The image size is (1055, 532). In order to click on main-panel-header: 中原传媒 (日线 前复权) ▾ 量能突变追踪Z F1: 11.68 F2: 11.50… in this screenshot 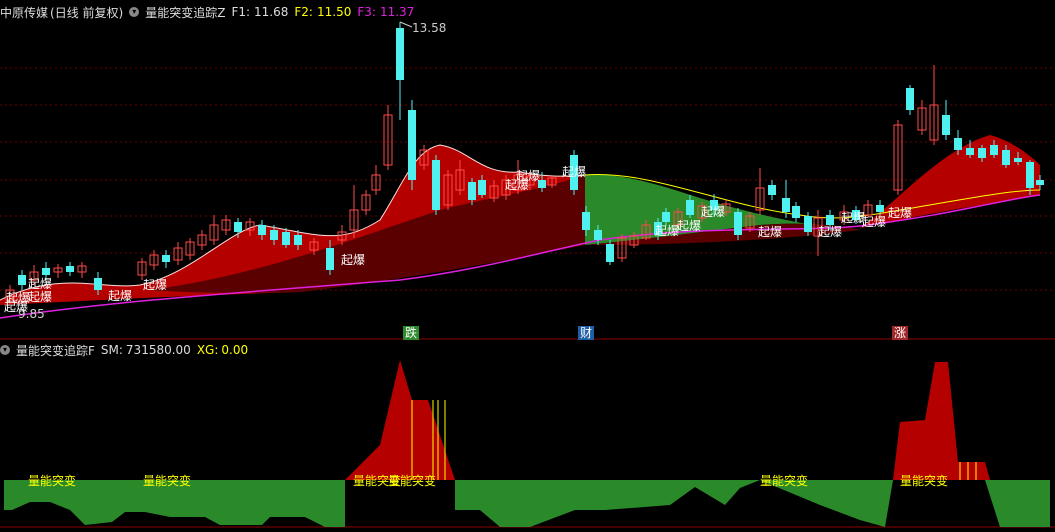, I will do `click(207, 12)`.